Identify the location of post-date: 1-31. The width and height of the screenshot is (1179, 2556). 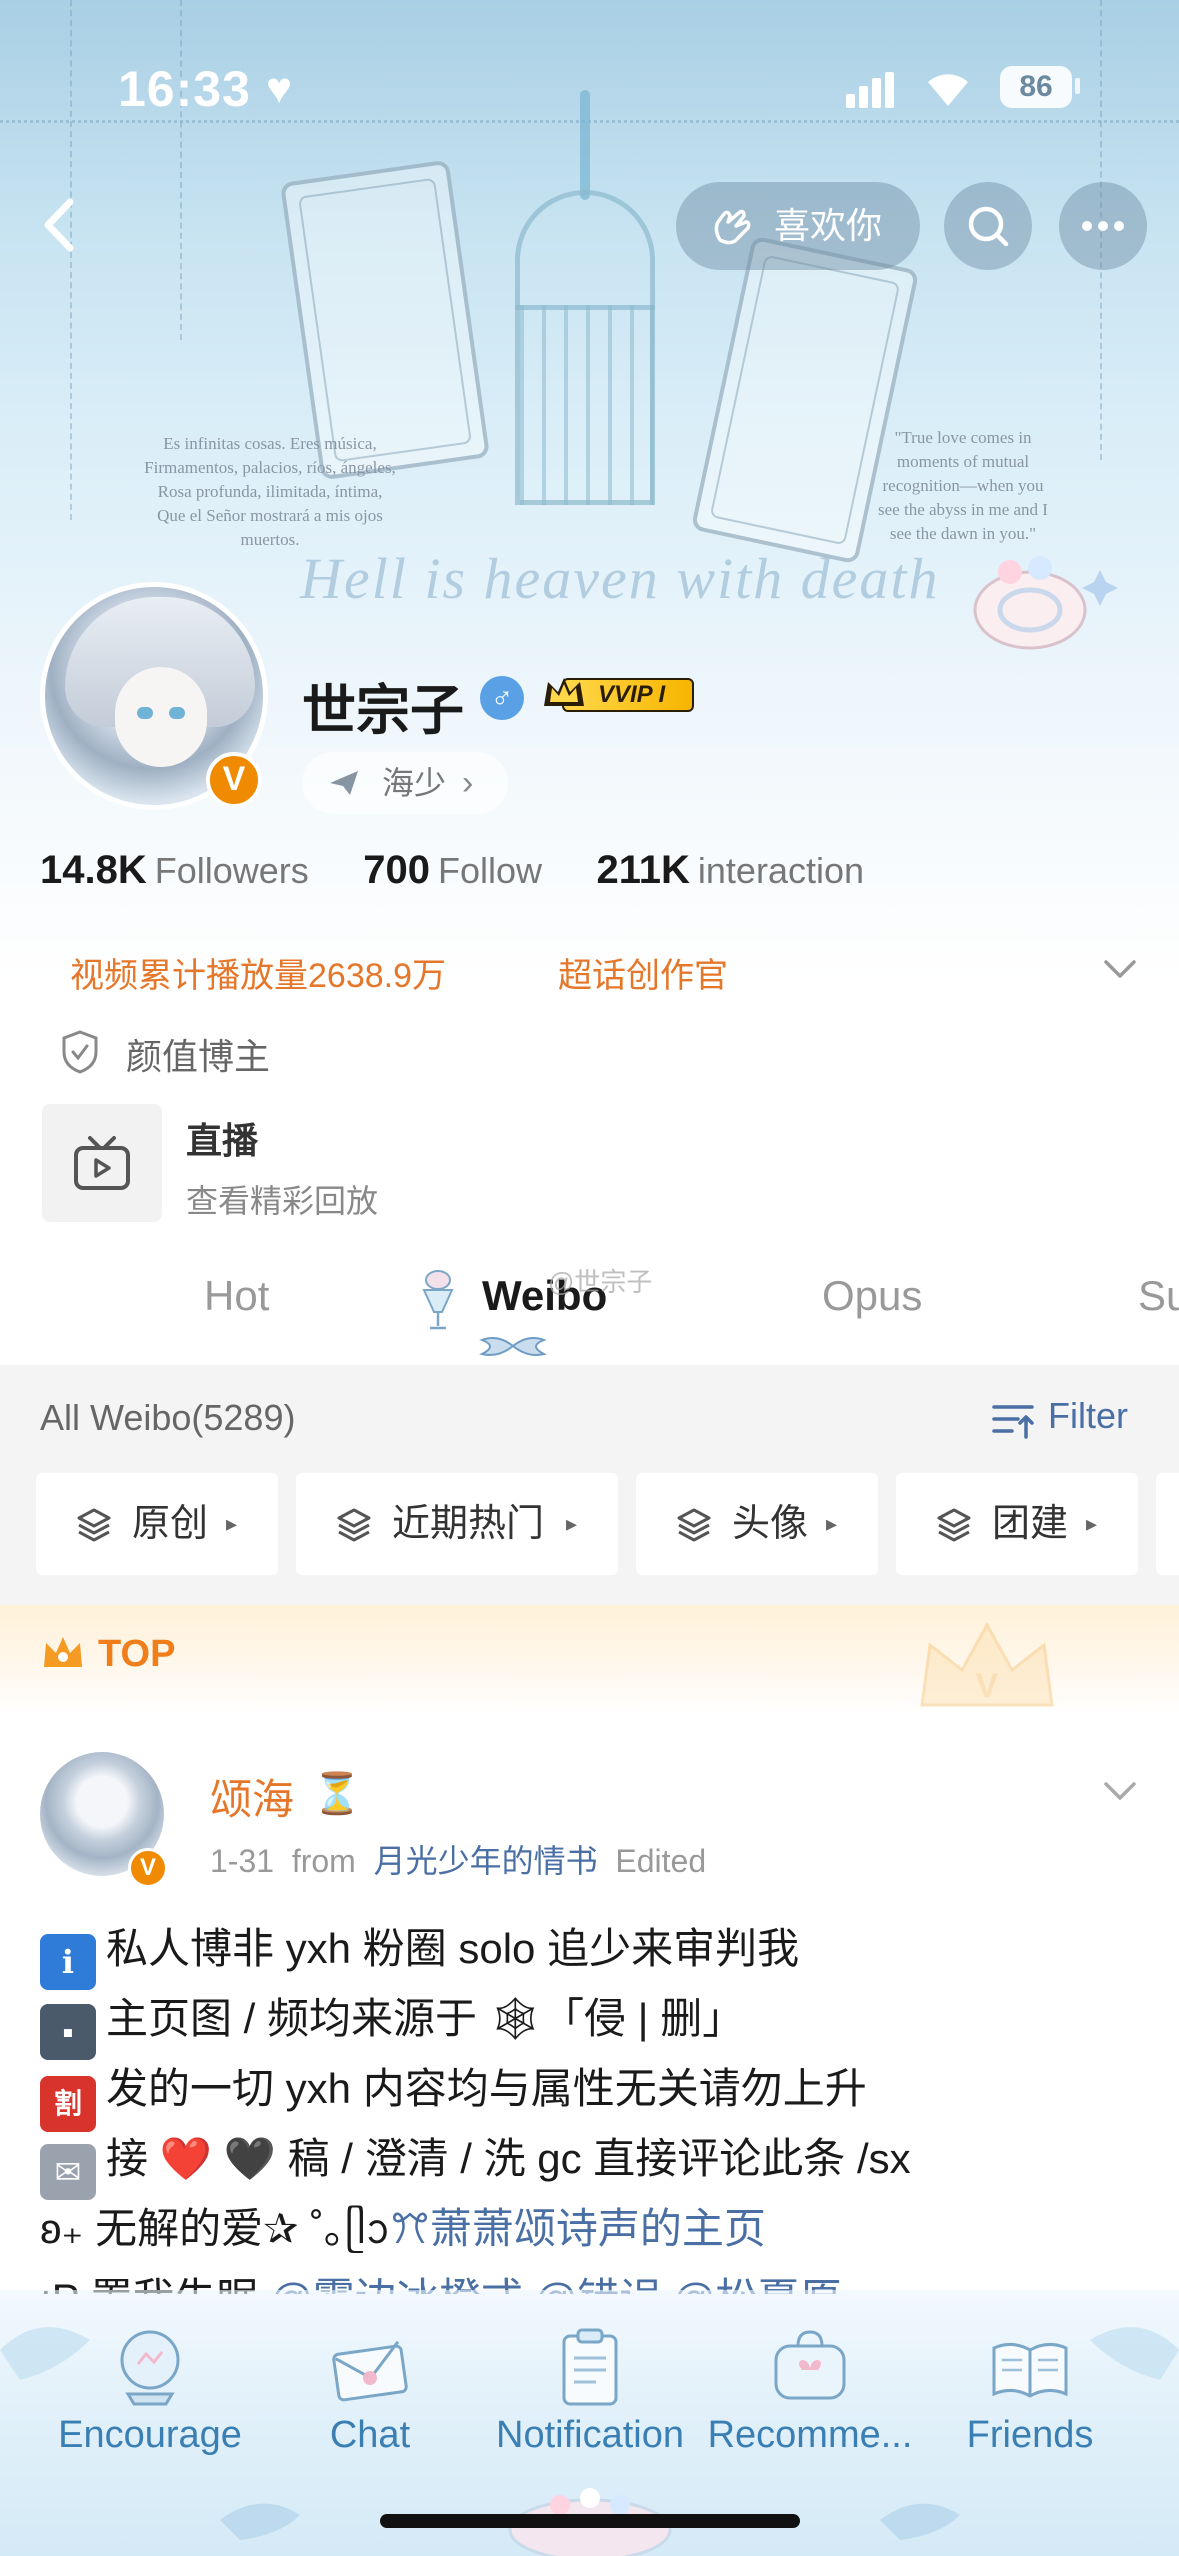
(242, 1861).